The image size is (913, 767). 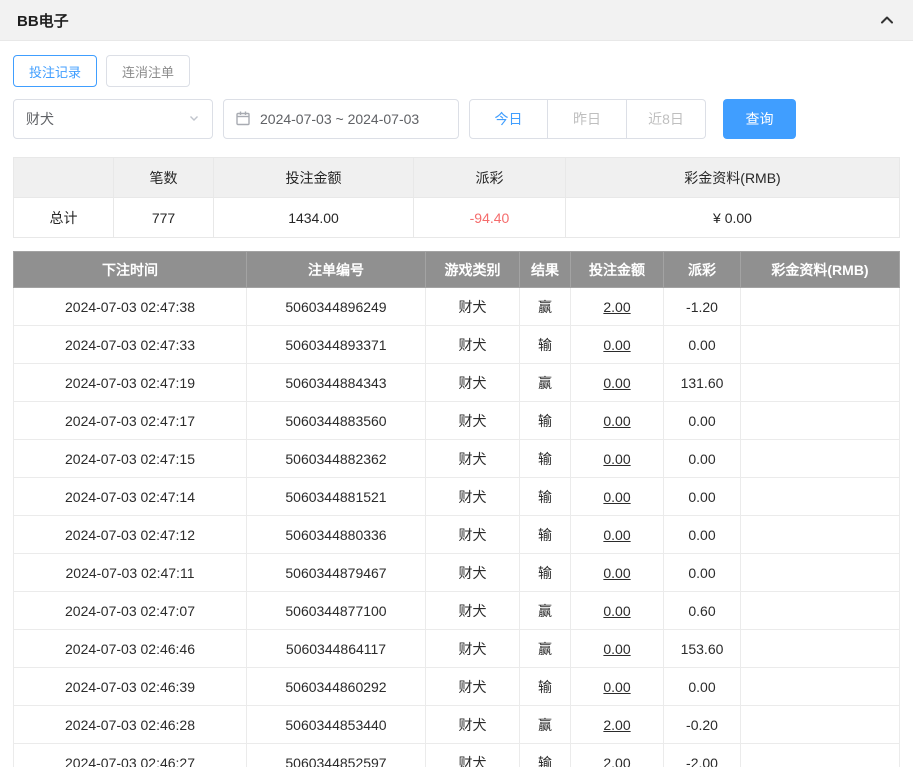 What do you see at coordinates (336, 269) in the screenshot?
I see `header-order-id: 注单编号` at bounding box center [336, 269].